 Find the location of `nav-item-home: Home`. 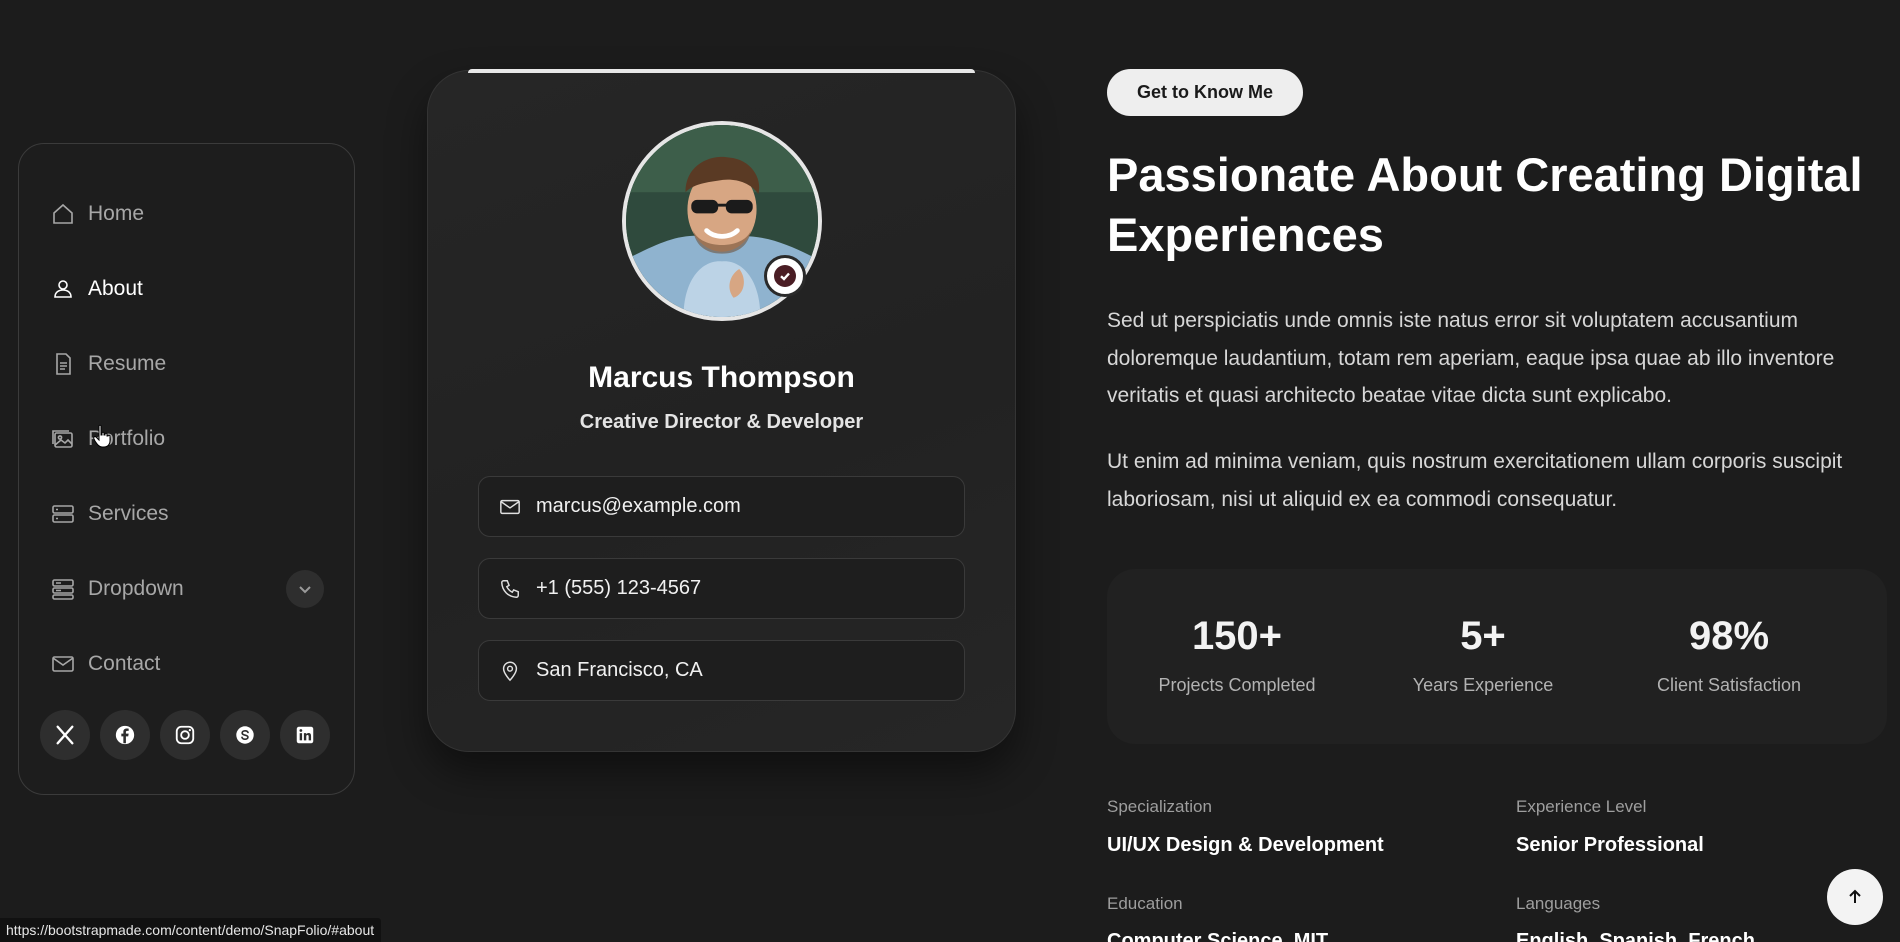

nav-item-home: Home is located at coordinates (186, 213).